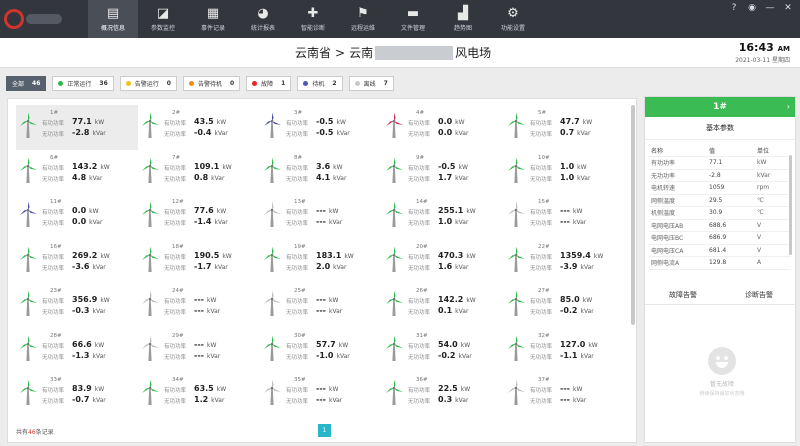  I want to click on nav-item-settings: ⚙ 功能设置, so click(513, 19).